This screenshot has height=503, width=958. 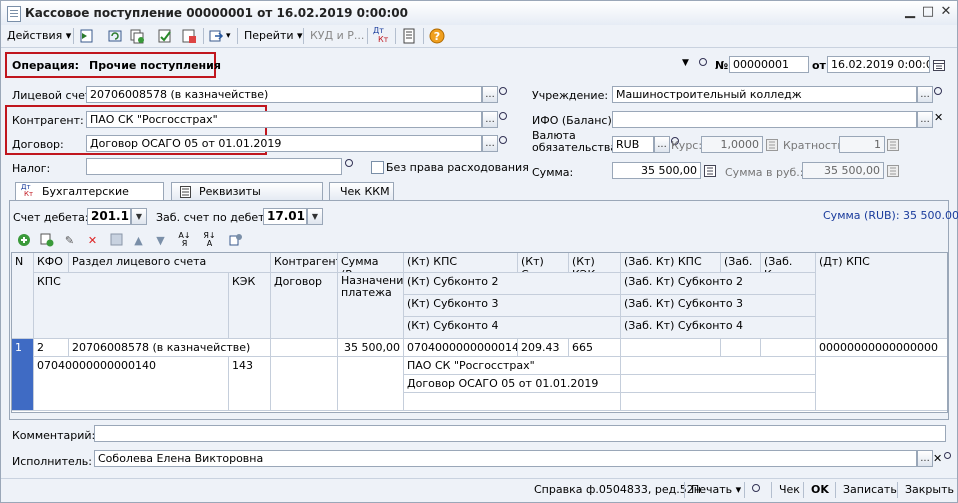 I want to click on contract-field: Договор ОСАГО 05 от 01.01.2019, so click(x=284, y=143).